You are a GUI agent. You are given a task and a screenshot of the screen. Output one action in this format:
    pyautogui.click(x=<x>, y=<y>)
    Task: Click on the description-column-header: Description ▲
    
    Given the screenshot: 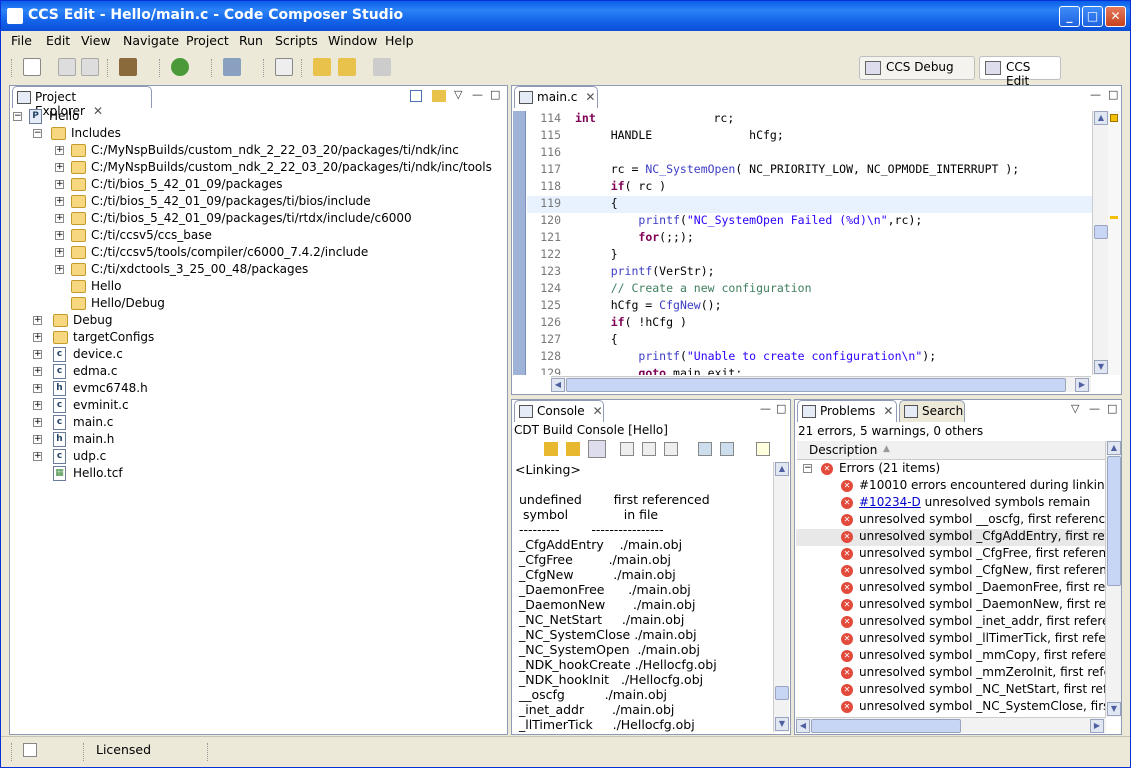 What is the action you would take?
    pyautogui.click(x=952, y=450)
    